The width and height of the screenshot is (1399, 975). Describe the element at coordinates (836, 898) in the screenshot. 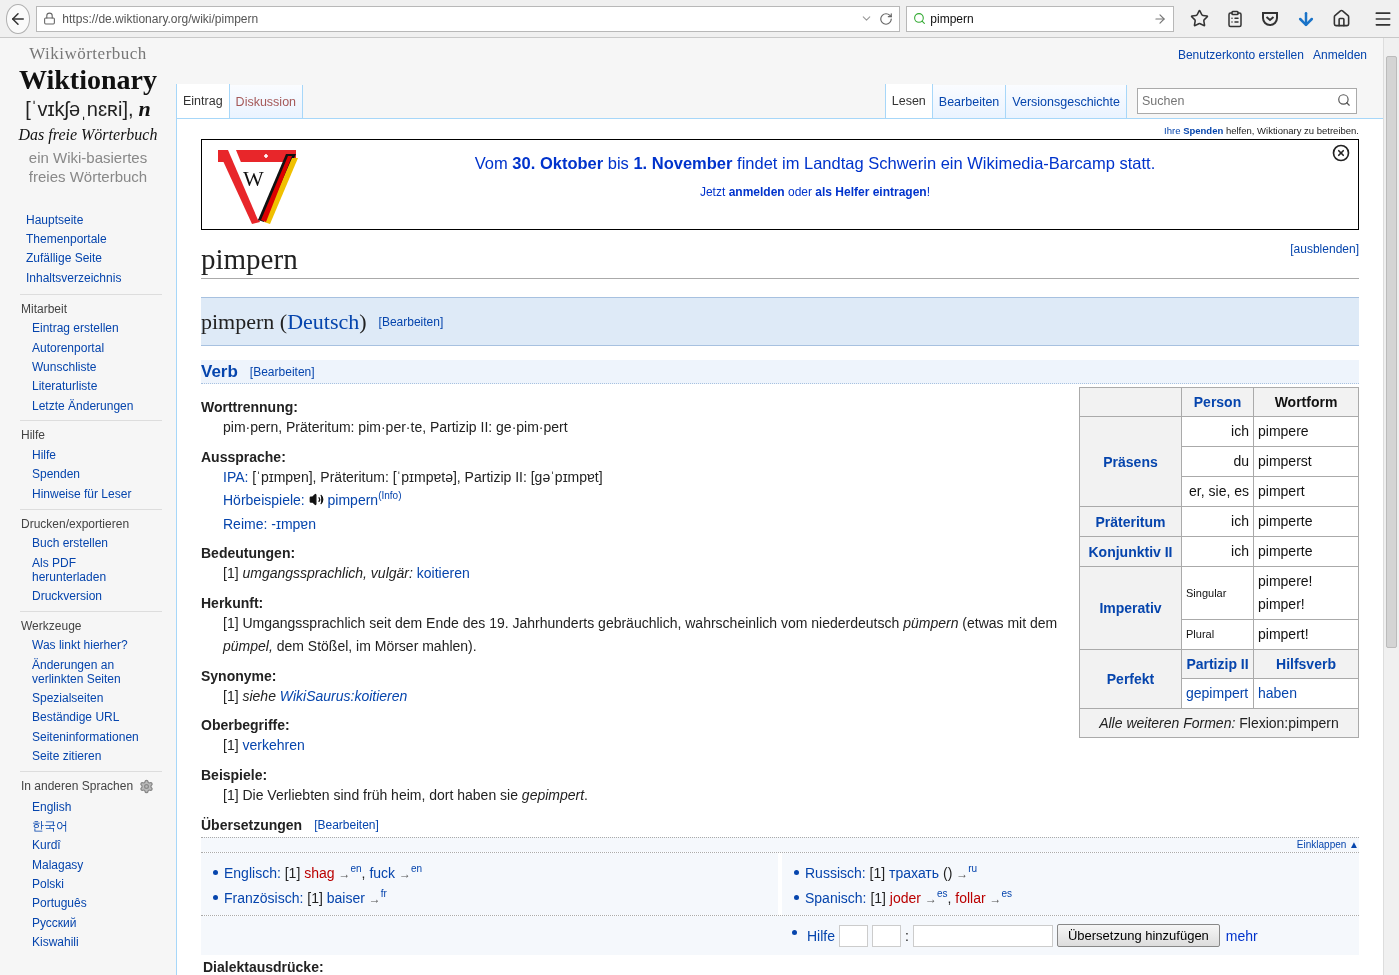

I see `language-link: Spanisch:` at that location.